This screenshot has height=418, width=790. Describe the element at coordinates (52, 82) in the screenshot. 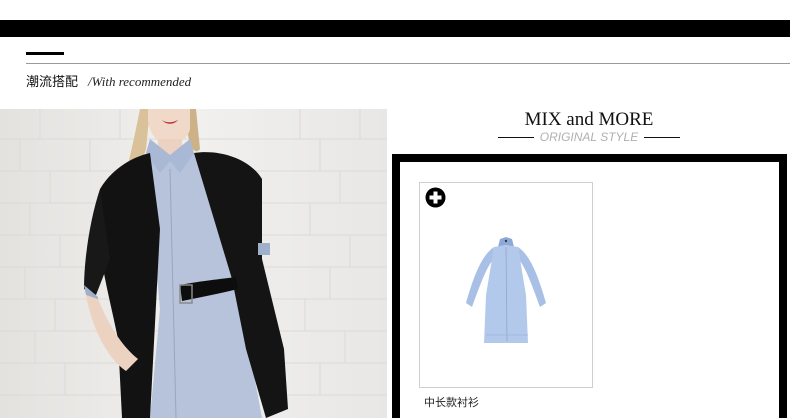

I see `section-title: 潮流搭配` at that location.